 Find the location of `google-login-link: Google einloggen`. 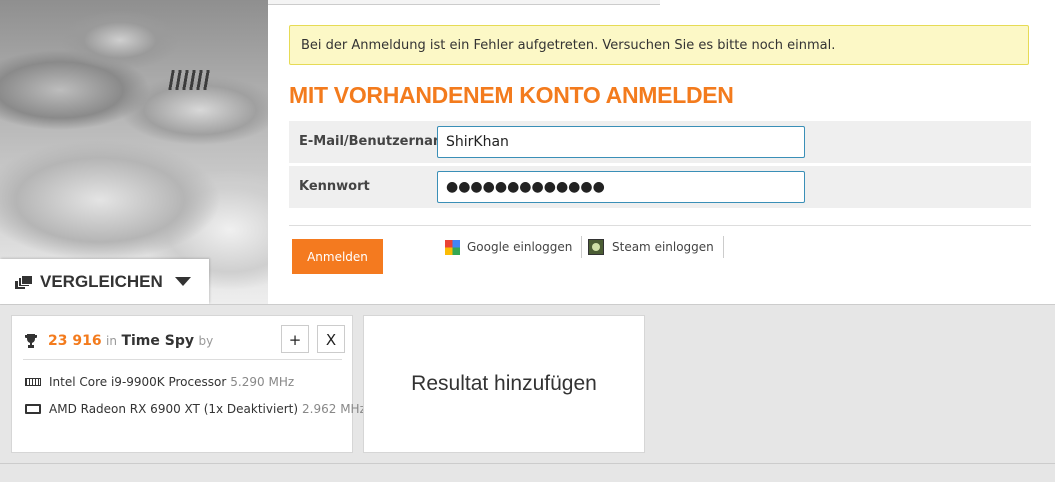

google-login-link: Google einloggen is located at coordinates (514, 247).